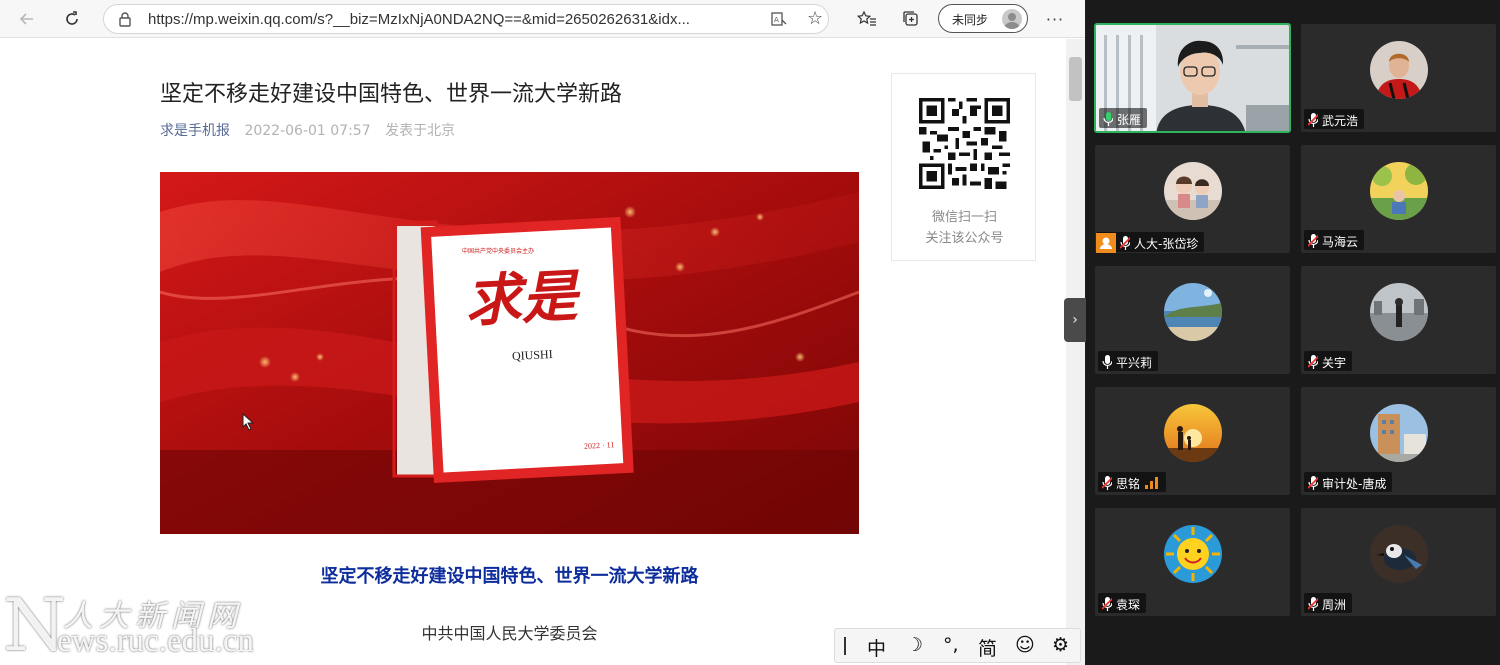  What do you see at coordinates (1075, 79) in the screenshot?
I see `scrollbar-thumb` at bounding box center [1075, 79].